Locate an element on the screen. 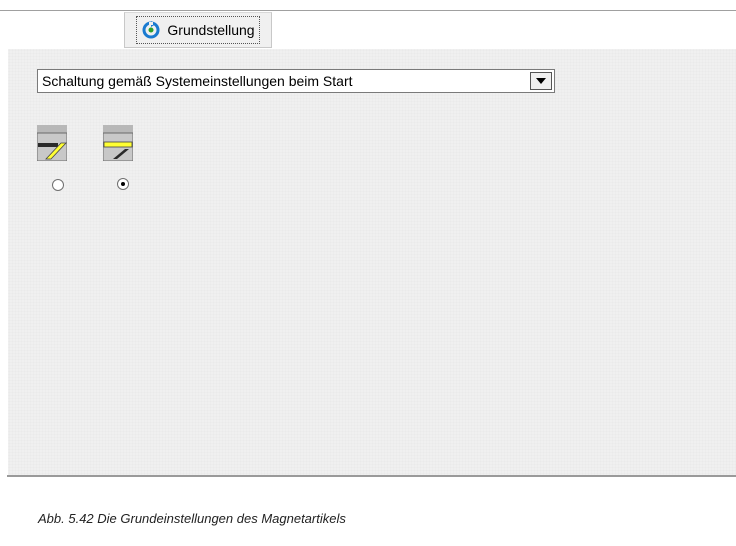  window-top-border is located at coordinates (368, 10).